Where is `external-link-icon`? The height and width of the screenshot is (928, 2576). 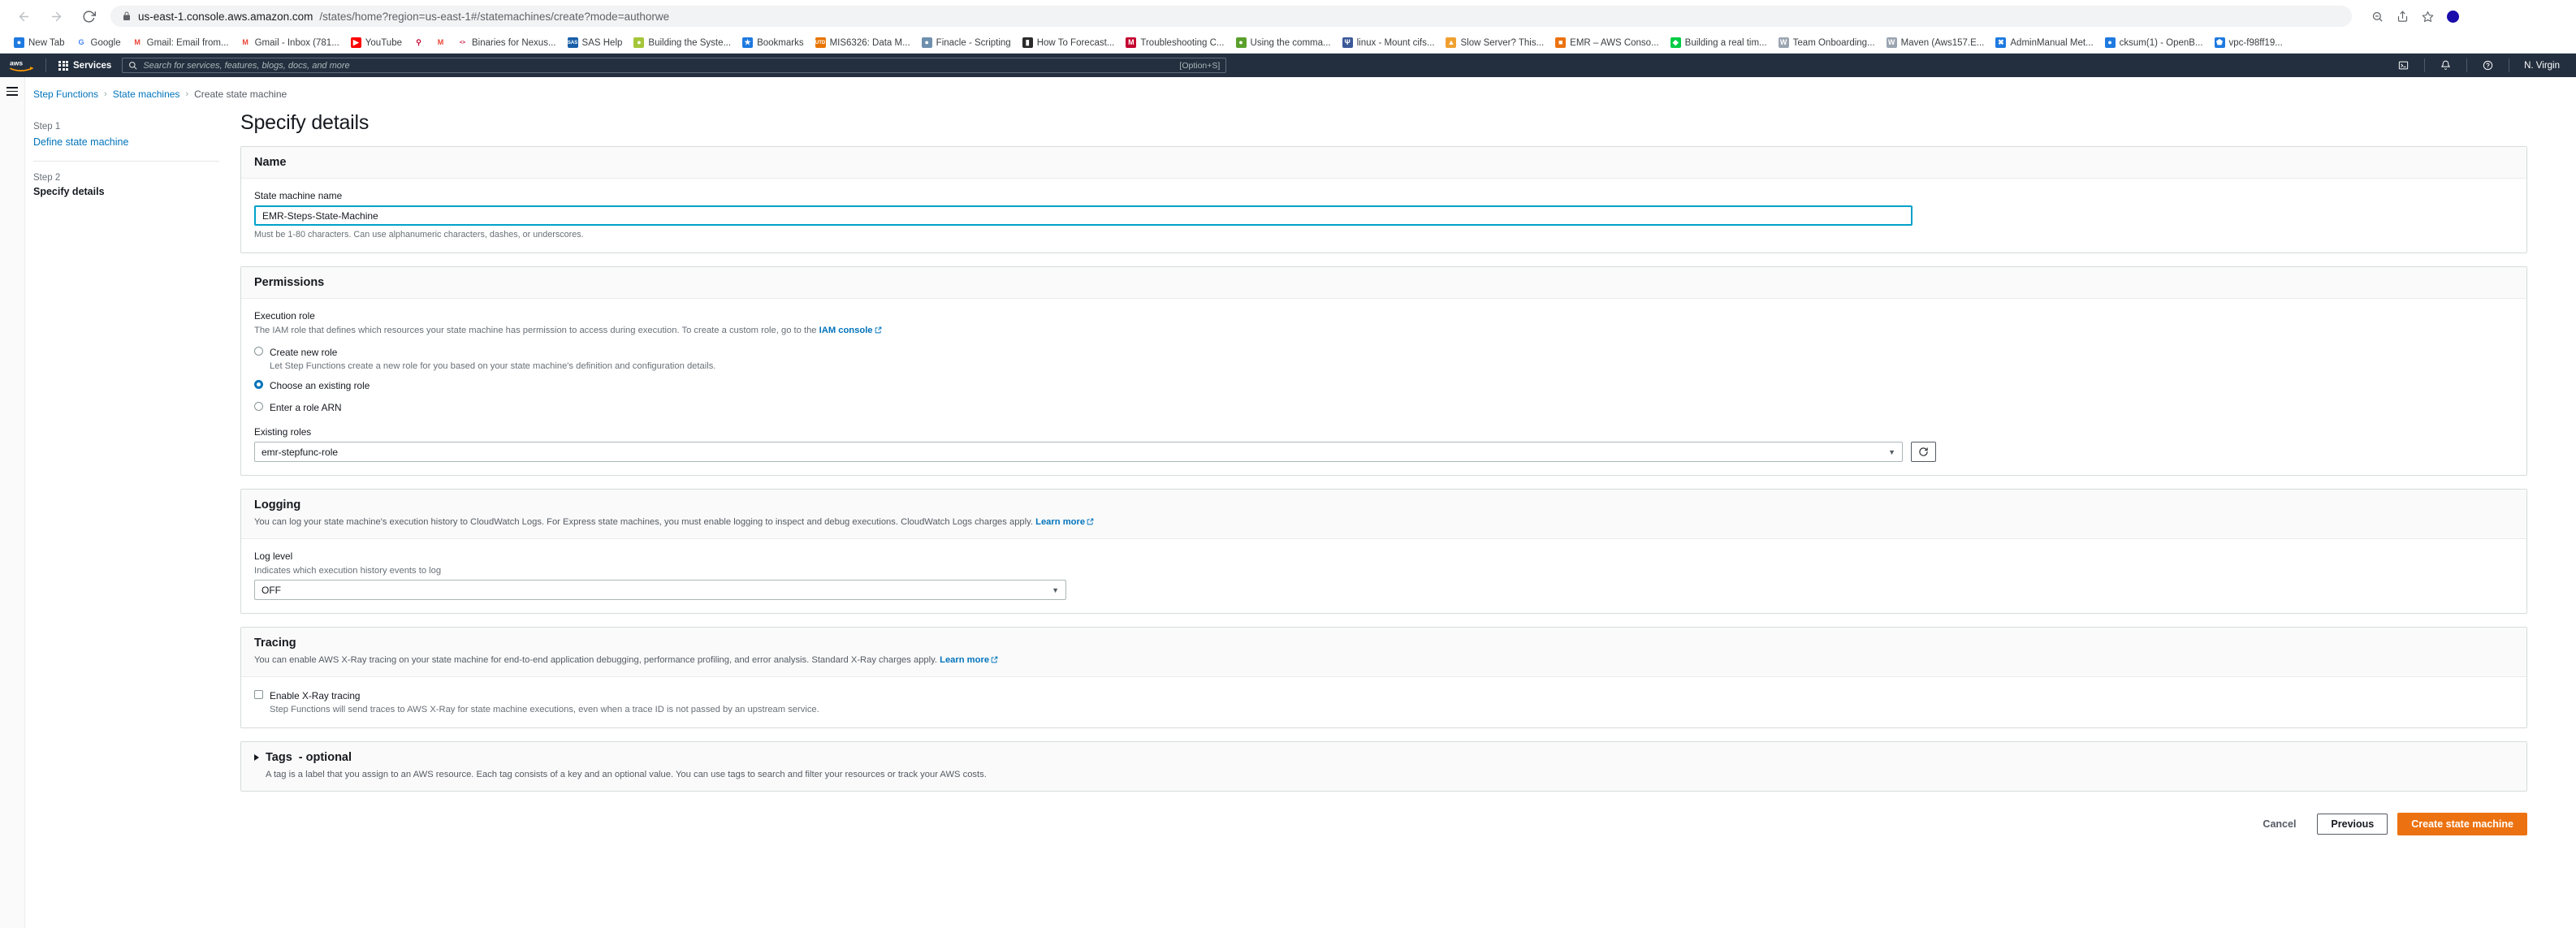 external-link-icon is located at coordinates (1091, 522).